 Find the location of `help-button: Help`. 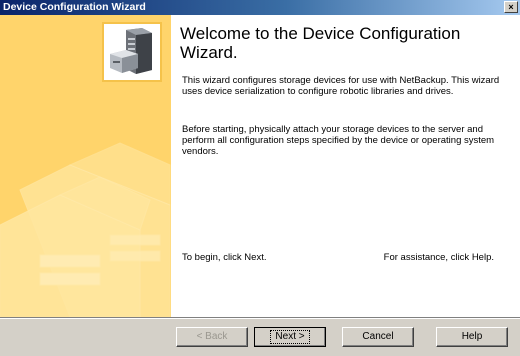

help-button: Help is located at coordinates (472, 337).